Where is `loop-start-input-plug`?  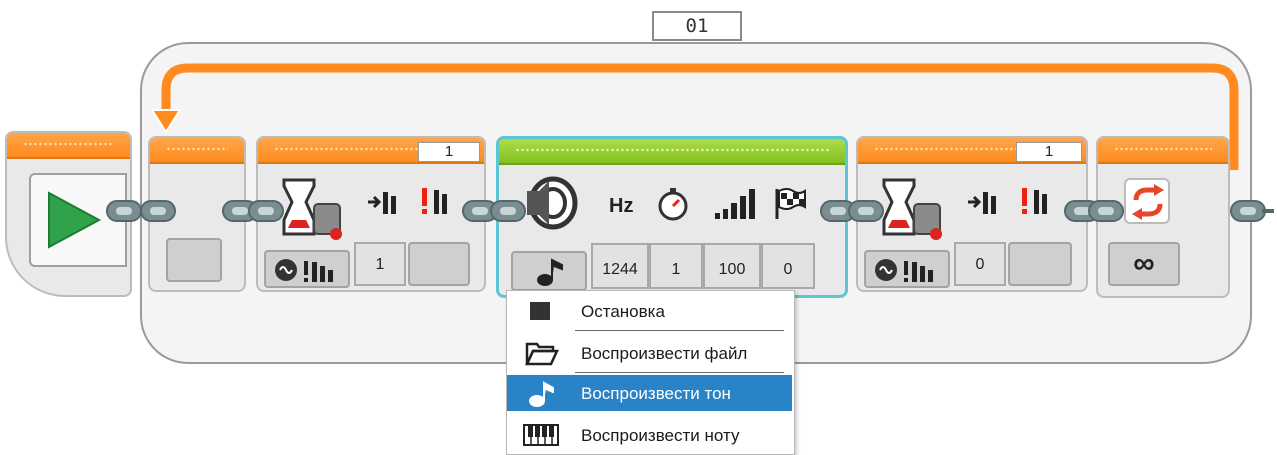
loop-start-input-plug is located at coordinates (158, 211).